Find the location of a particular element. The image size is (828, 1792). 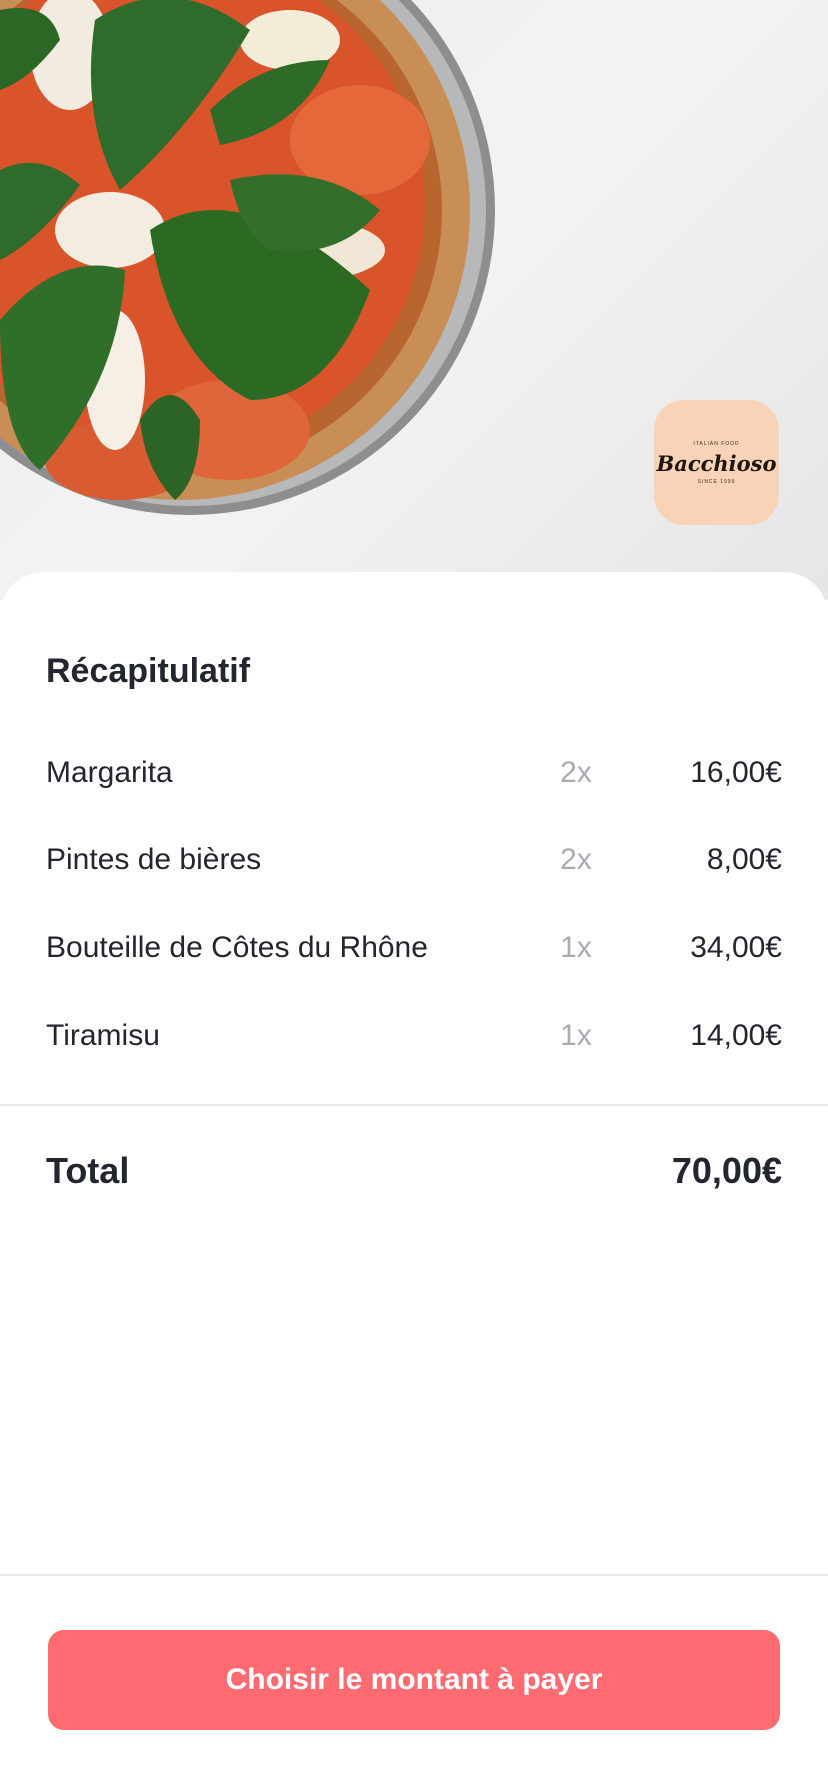

item-price: 8,00€ is located at coordinates (744, 859).